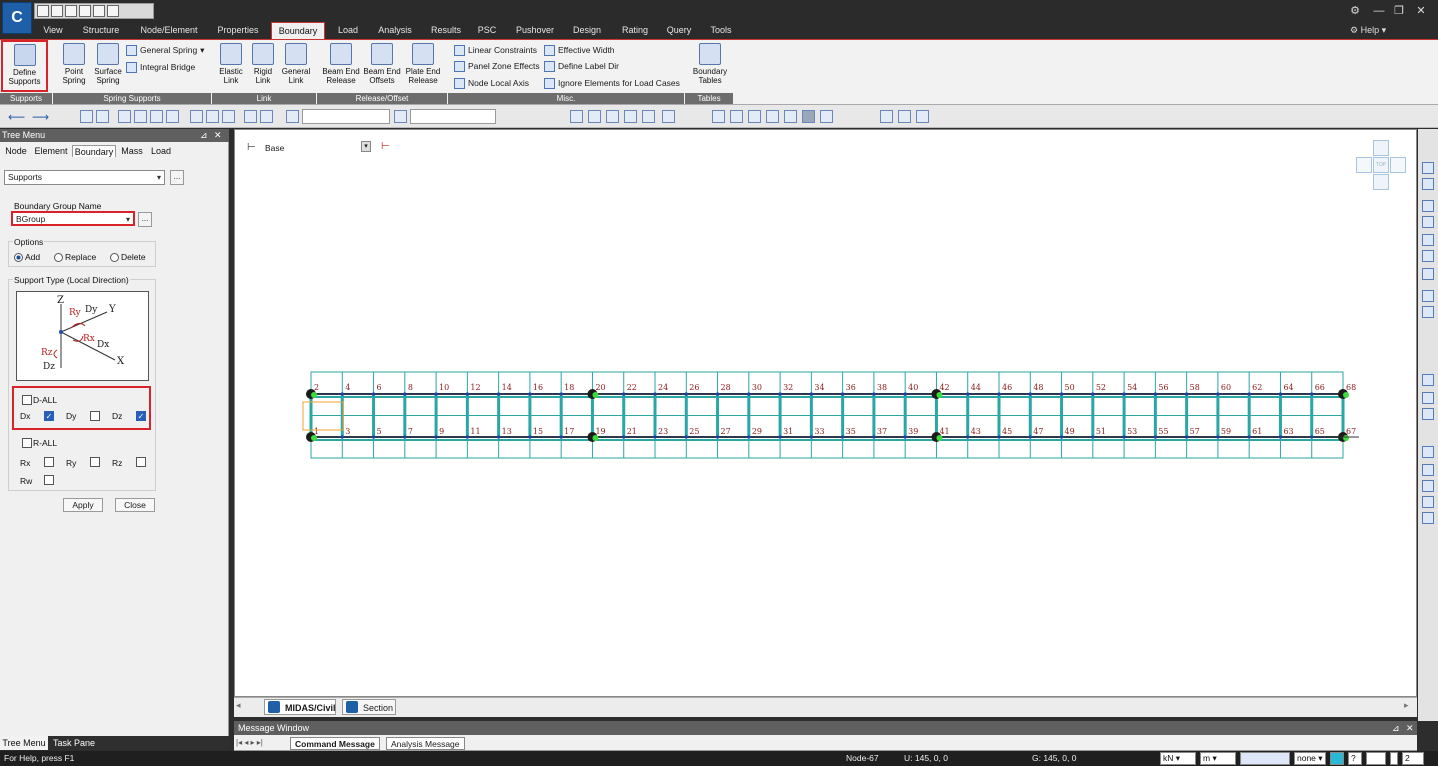  What do you see at coordinates (266, 116) in the screenshot?
I see `select-by-type-icon` at bounding box center [266, 116].